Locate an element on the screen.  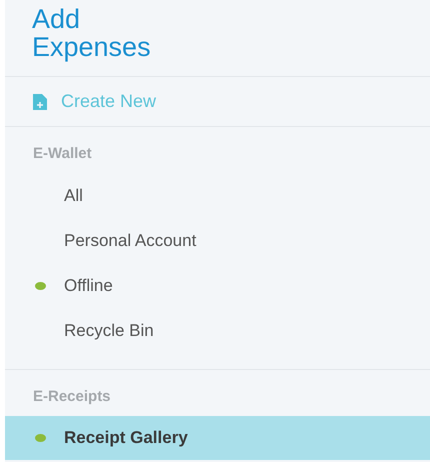
section-heading: E-Wallet is located at coordinates (62, 154).